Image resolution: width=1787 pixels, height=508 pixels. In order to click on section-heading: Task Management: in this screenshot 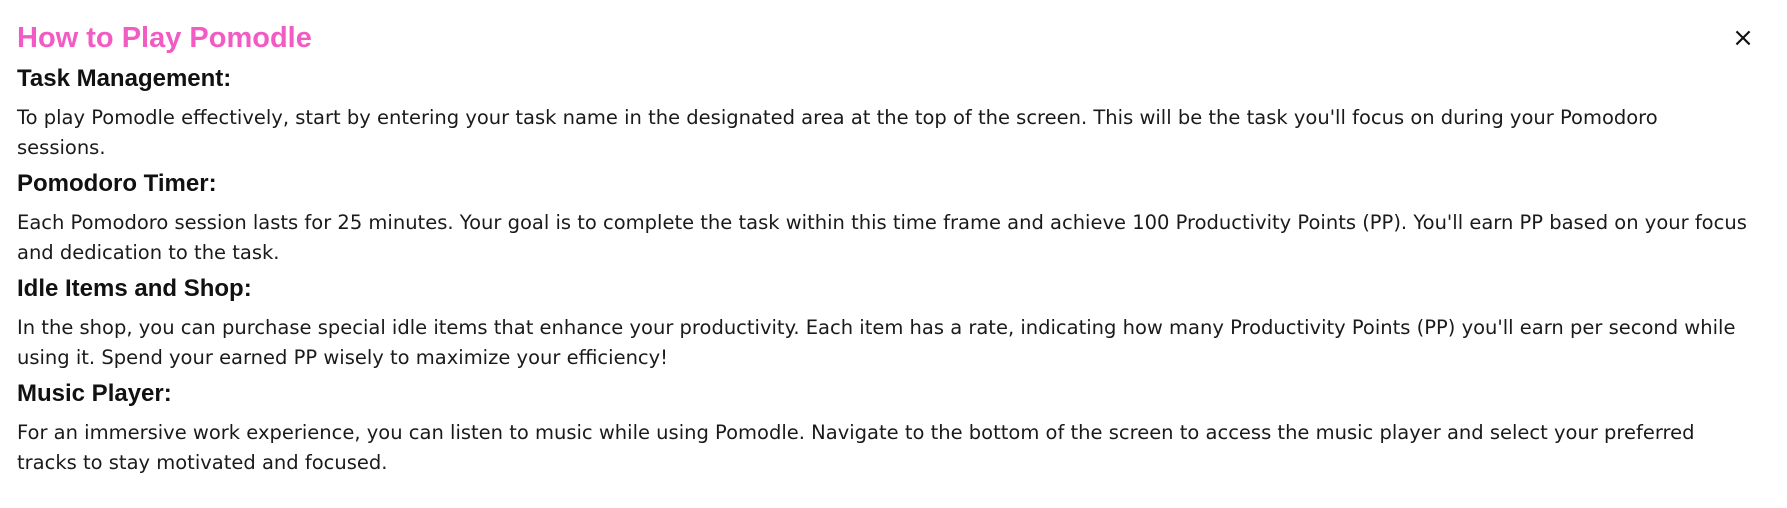, I will do `click(124, 78)`.